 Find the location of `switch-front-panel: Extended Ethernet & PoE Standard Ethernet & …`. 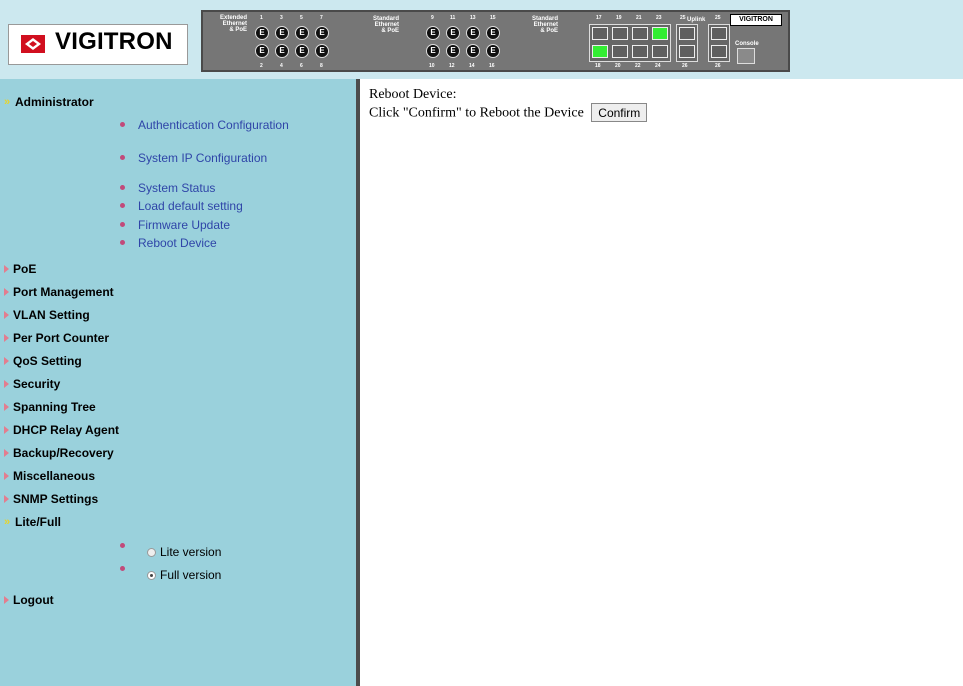

switch-front-panel: Extended Ethernet & PoE Standard Ethernet & … is located at coordinates (495, 41).